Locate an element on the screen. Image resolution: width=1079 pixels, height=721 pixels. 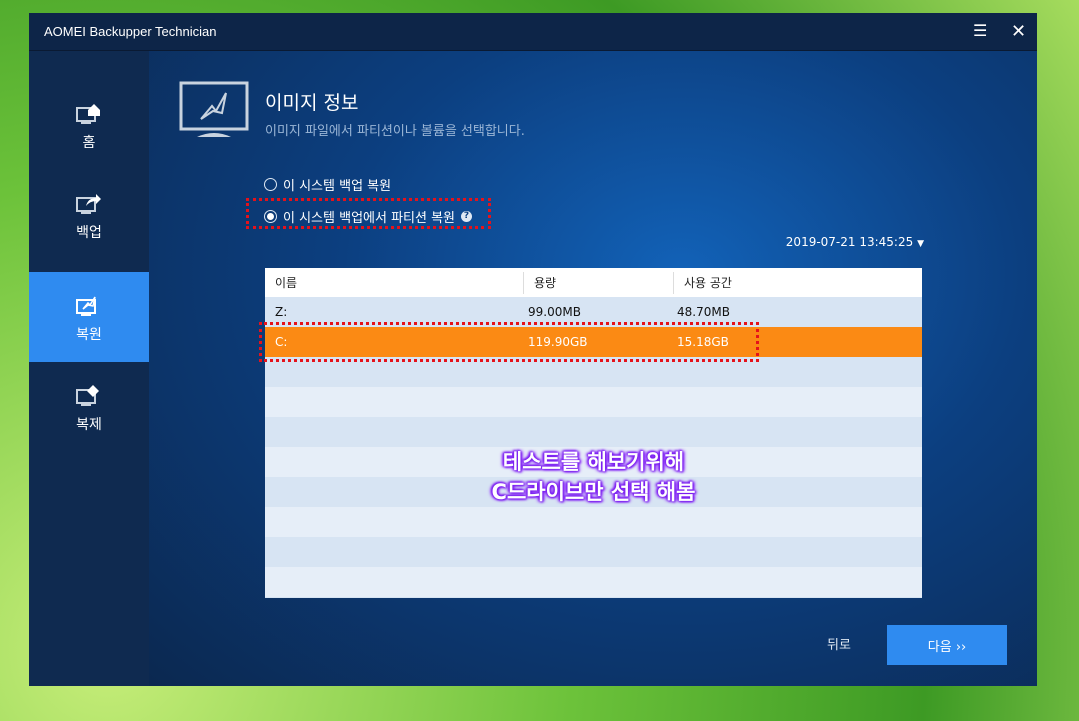
cell-name: Z: is located at coordinates (281, 312).